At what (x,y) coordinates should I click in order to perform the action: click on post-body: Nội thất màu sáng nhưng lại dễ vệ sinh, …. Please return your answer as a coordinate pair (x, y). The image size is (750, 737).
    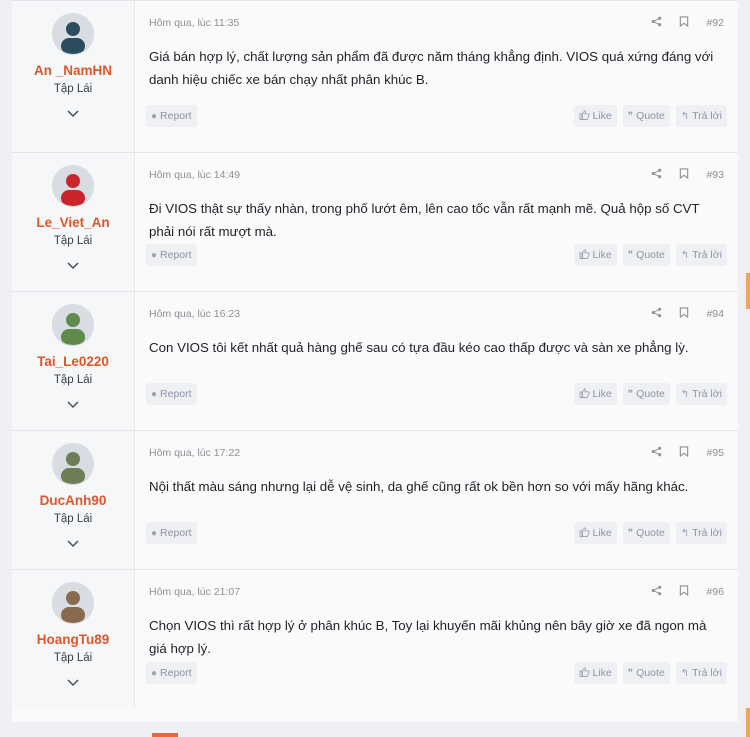
    Looking at the image, I should click on (419, 486).